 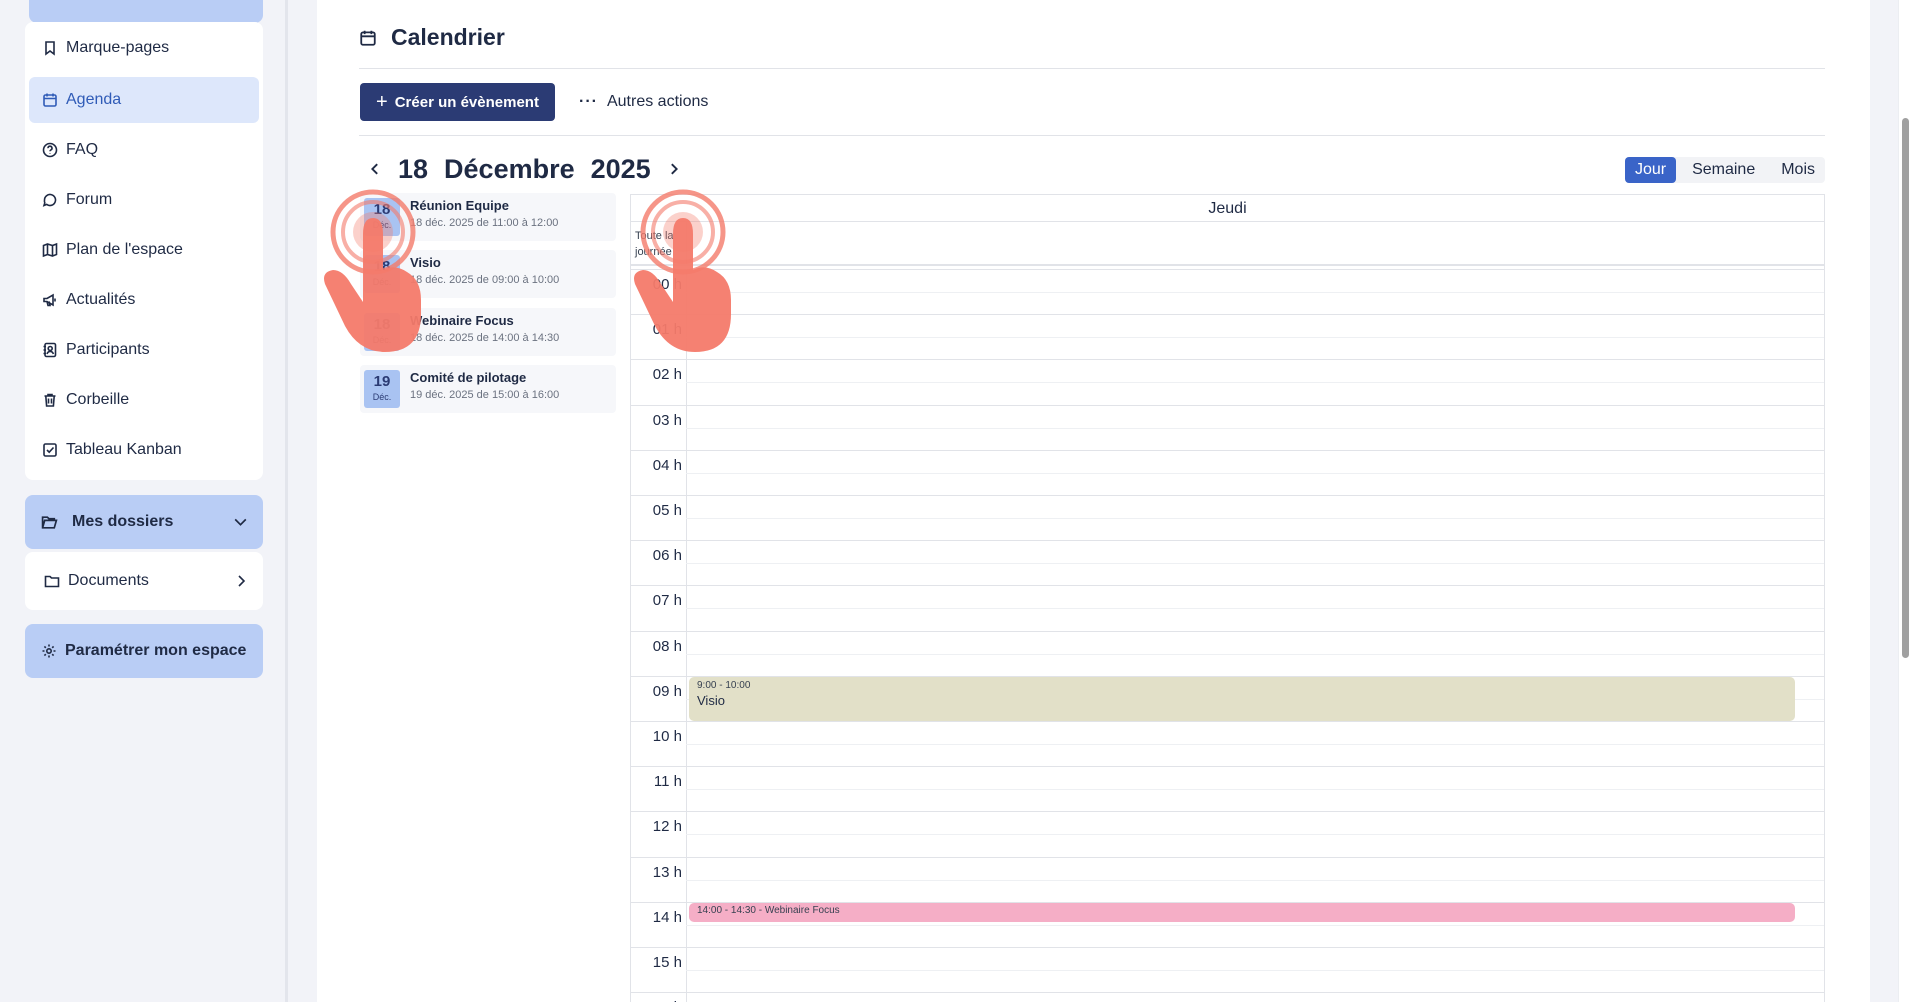 I want to click on hour-label: 01 h, so click(x=667, y=329).